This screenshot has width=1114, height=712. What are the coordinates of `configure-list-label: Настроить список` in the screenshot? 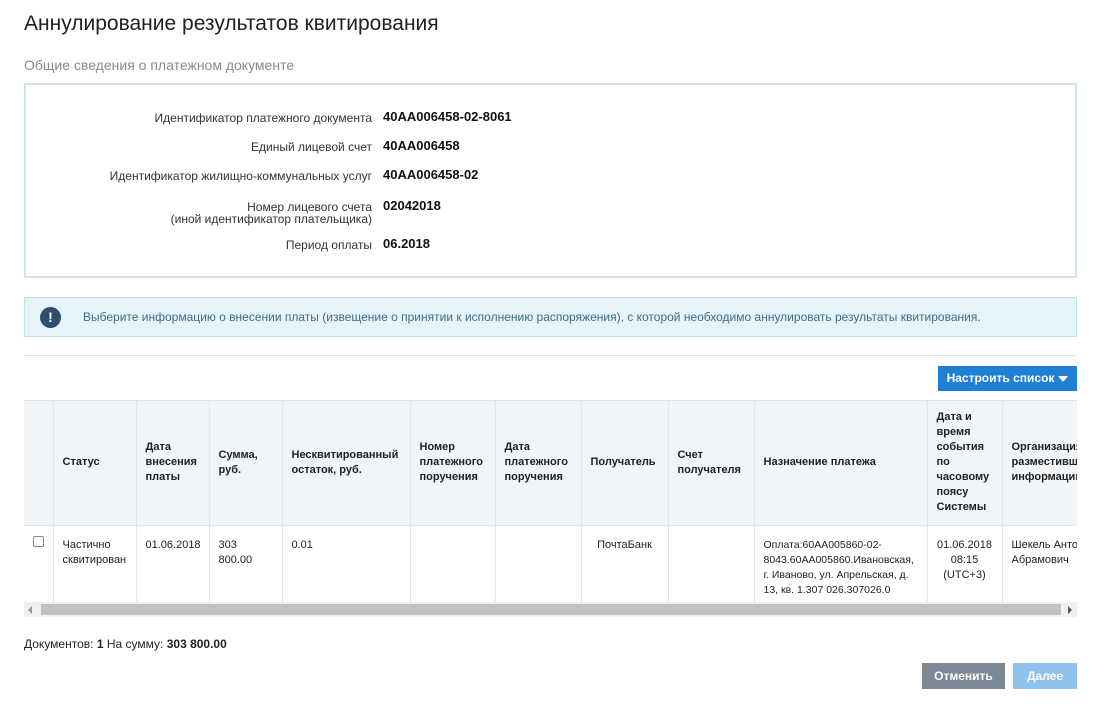 It's located at (1000, 378).